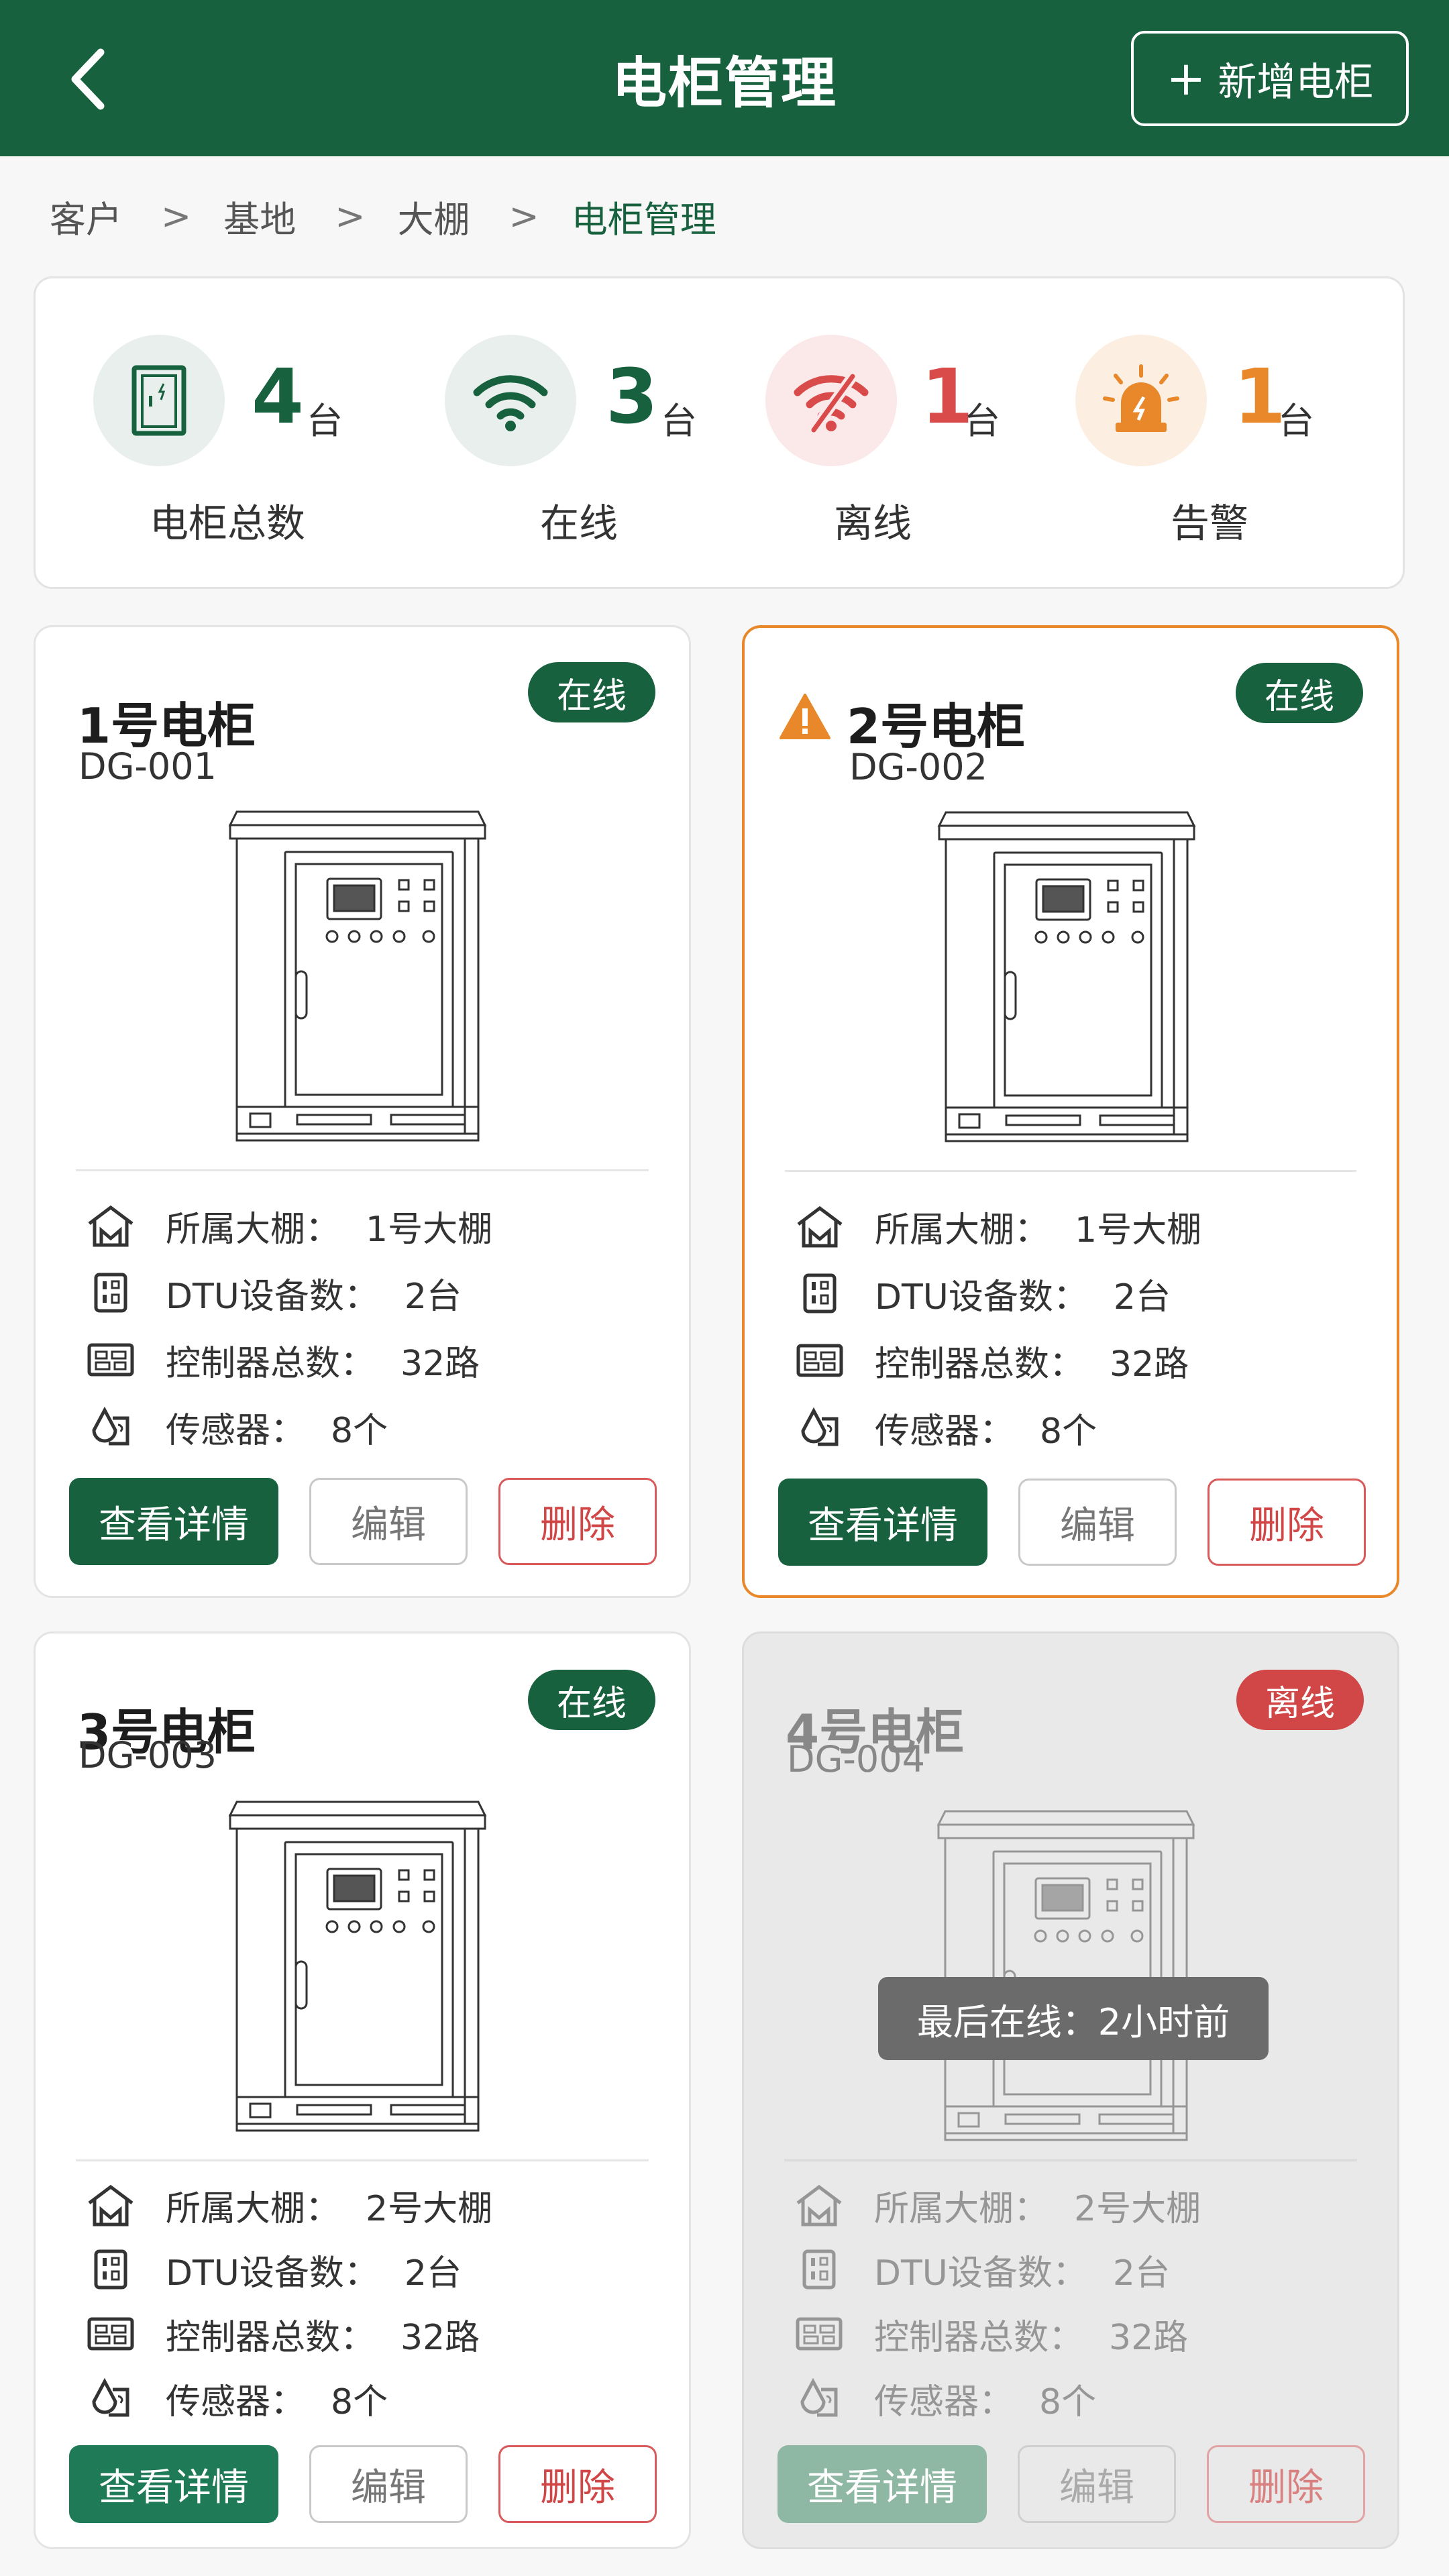 The height and width of the screenshot is (2576, 1449). I want to click on cabinet-code: DG-002, so click(918, 767).